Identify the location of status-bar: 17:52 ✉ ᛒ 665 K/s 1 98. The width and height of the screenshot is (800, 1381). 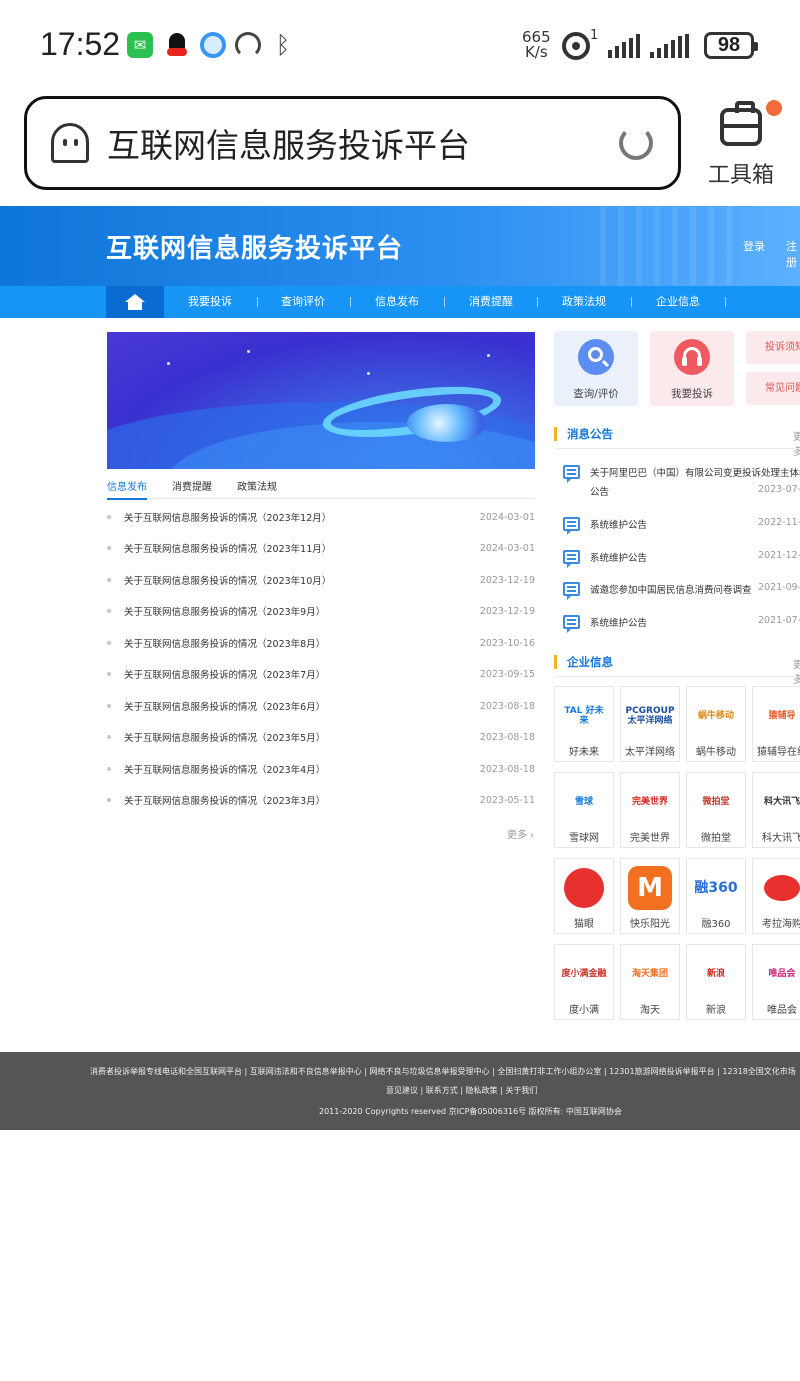
(400, 45).